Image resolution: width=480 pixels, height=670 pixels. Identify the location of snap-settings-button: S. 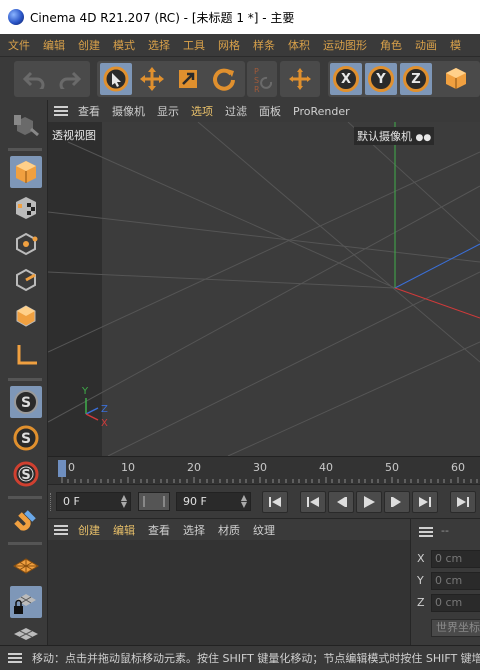
(26, 438).